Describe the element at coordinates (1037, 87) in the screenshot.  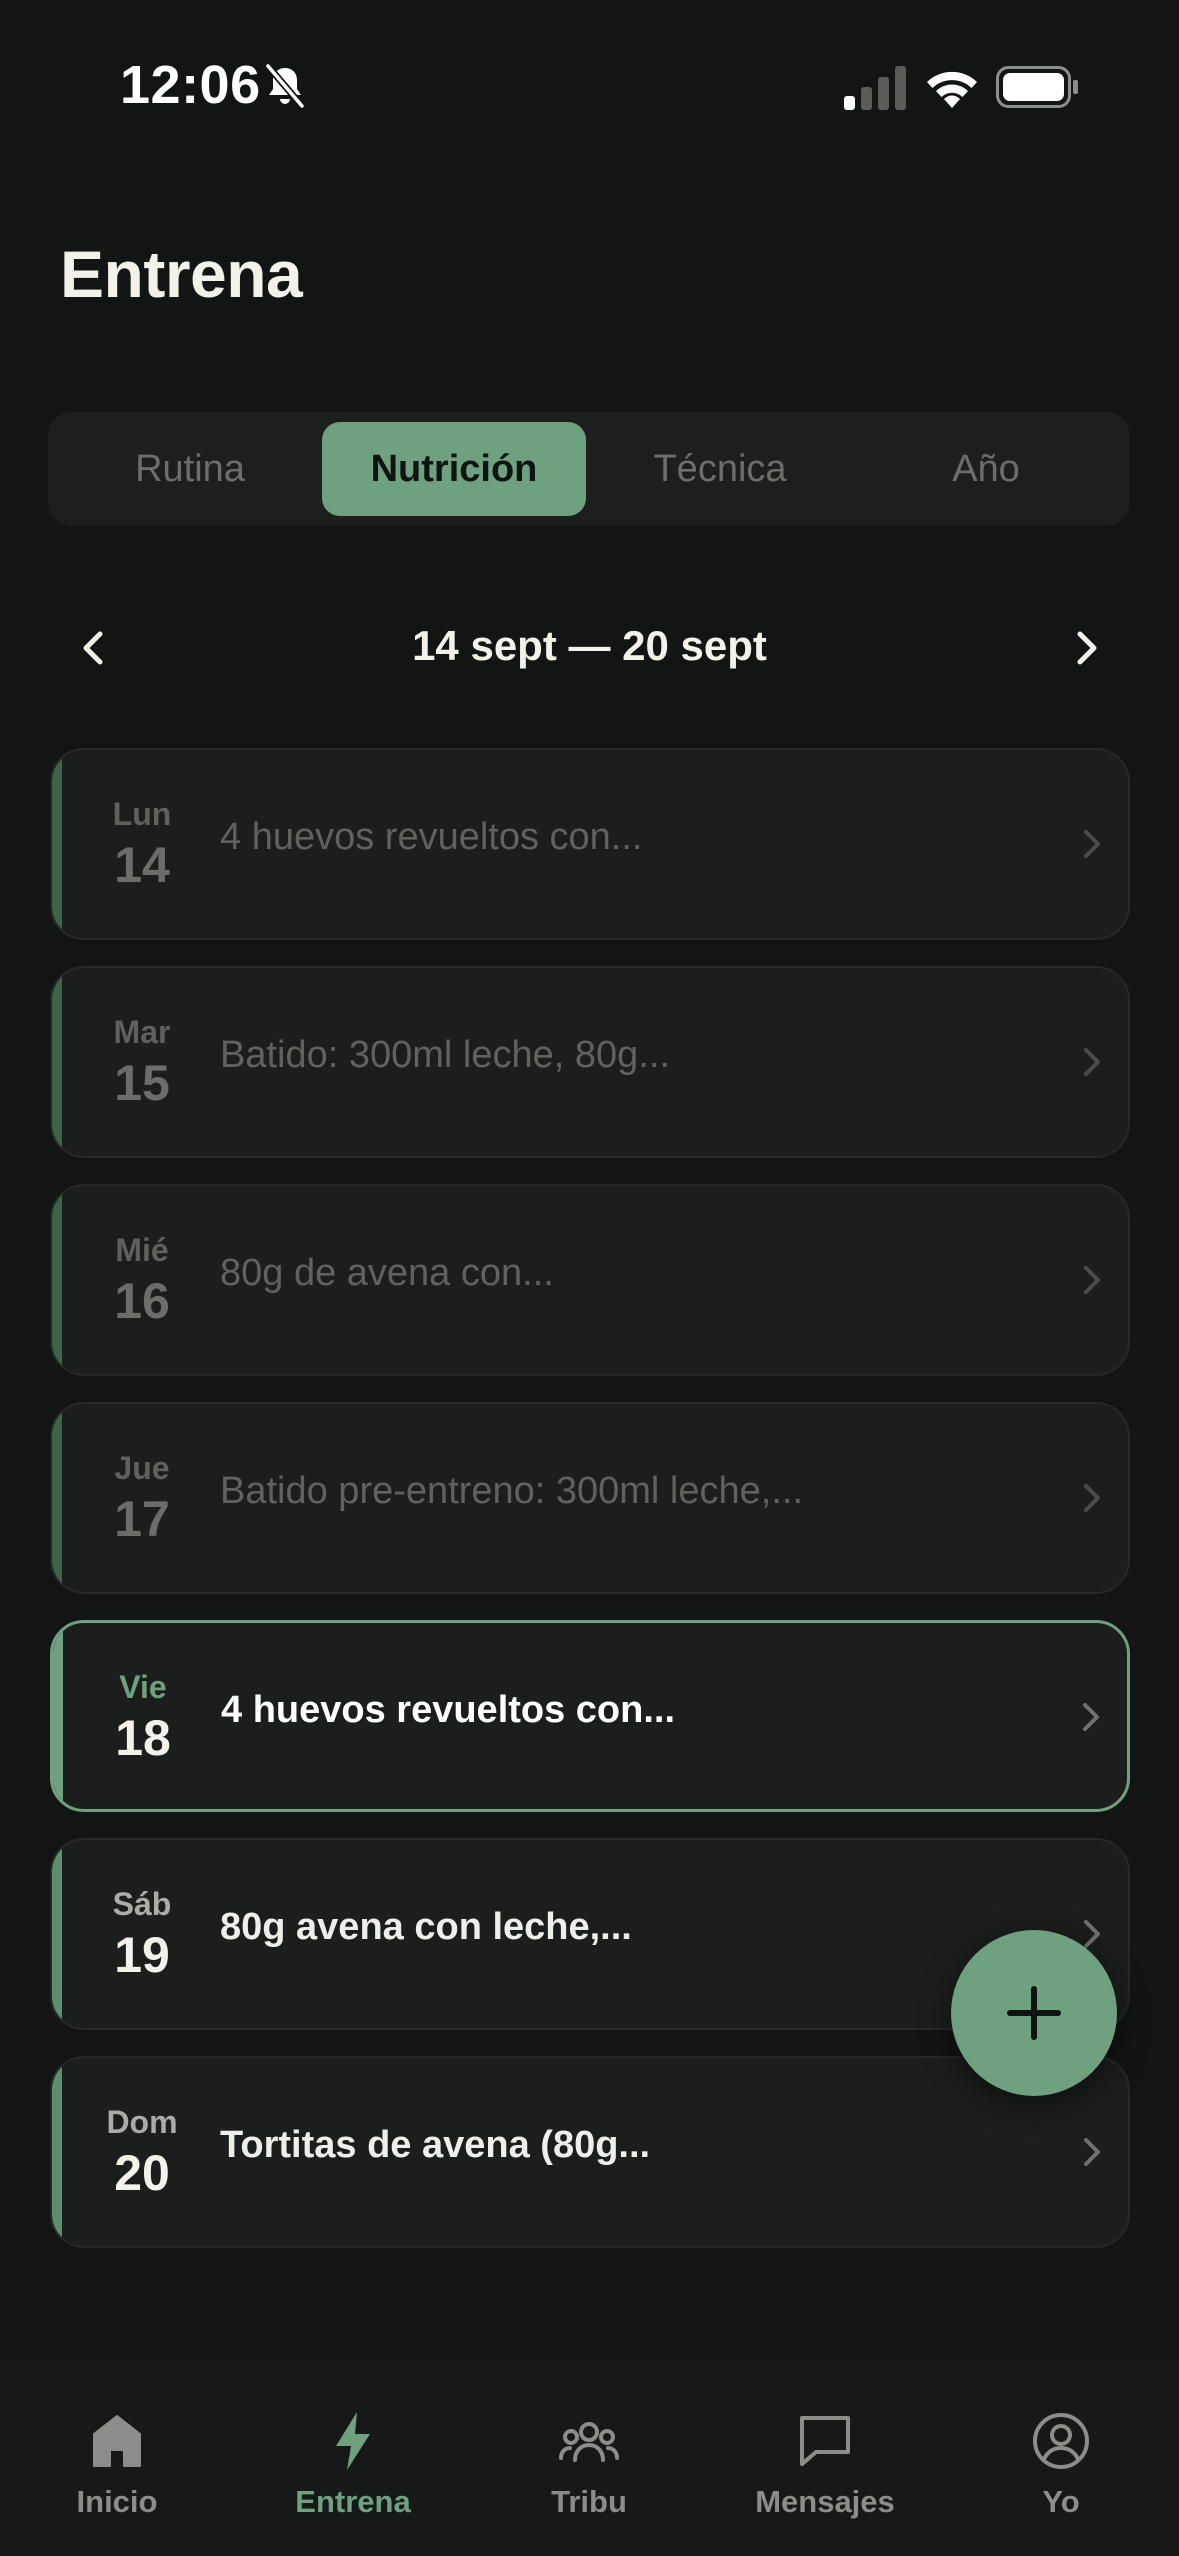
I see `battery-icon` at that location.